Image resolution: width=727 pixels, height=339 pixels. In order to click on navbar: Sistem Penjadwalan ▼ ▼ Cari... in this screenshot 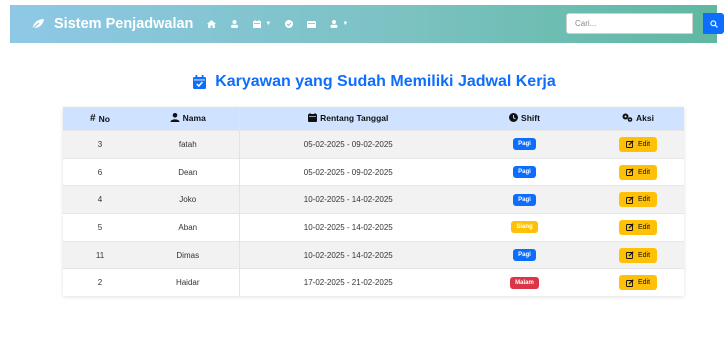, I will do `click(367, 24)`.